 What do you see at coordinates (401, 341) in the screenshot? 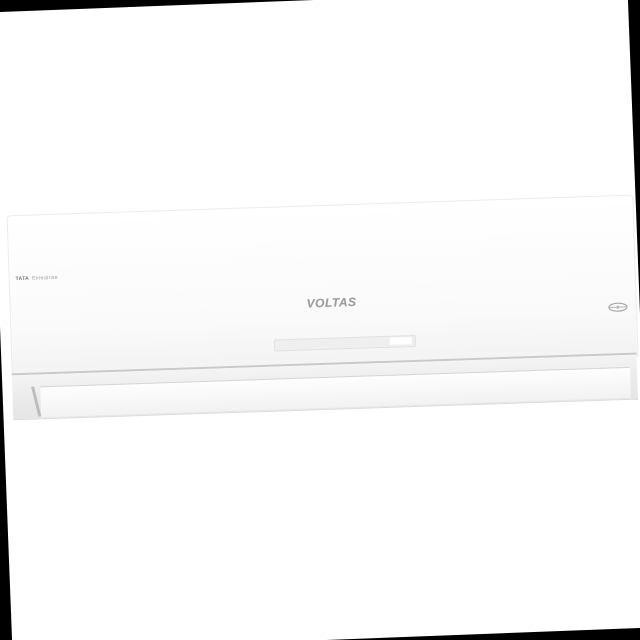
I see `display-window` at bounding box center [401, 341].